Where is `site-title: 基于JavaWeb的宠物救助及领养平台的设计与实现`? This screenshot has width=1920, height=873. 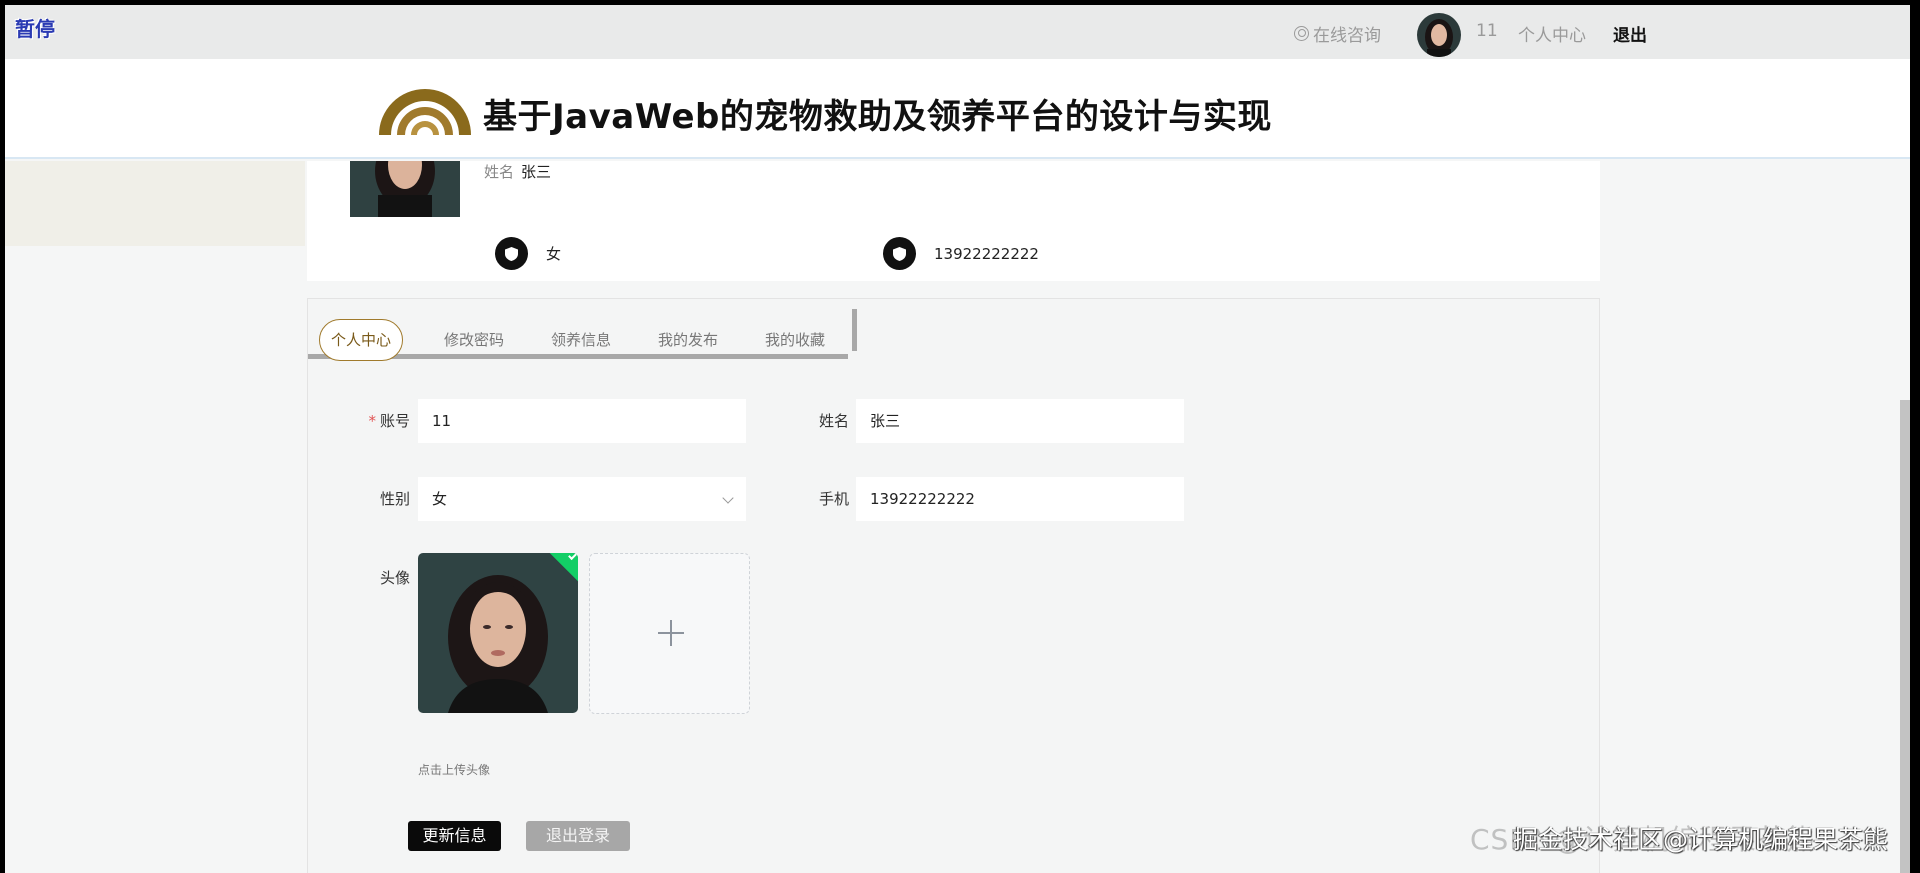
site-title: 基于JavaWeb的宠物救助及领养平台的设计与实现 is located at coordinates (877, 117).